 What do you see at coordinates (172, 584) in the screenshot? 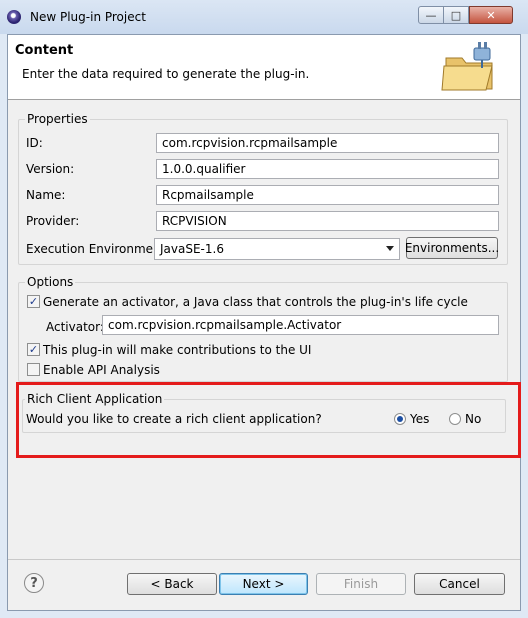
I see `back-button: < Back` at bounding box center [172, 584].